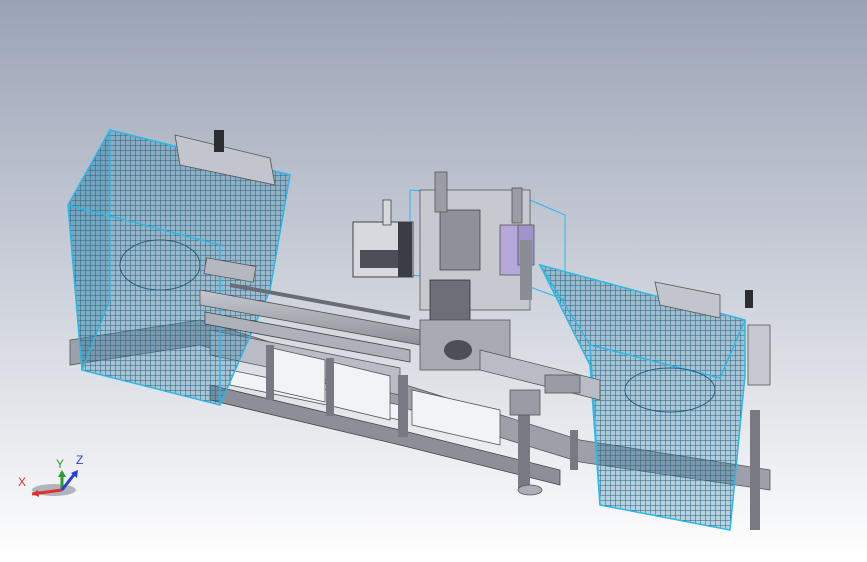 Image resolution: width=867 pixels, height=562 pixels. What do you see at coordinates (54, 480) in the screenshot?
I see `coordinate-triad: X Y Z` at bounding box center [54, 480].